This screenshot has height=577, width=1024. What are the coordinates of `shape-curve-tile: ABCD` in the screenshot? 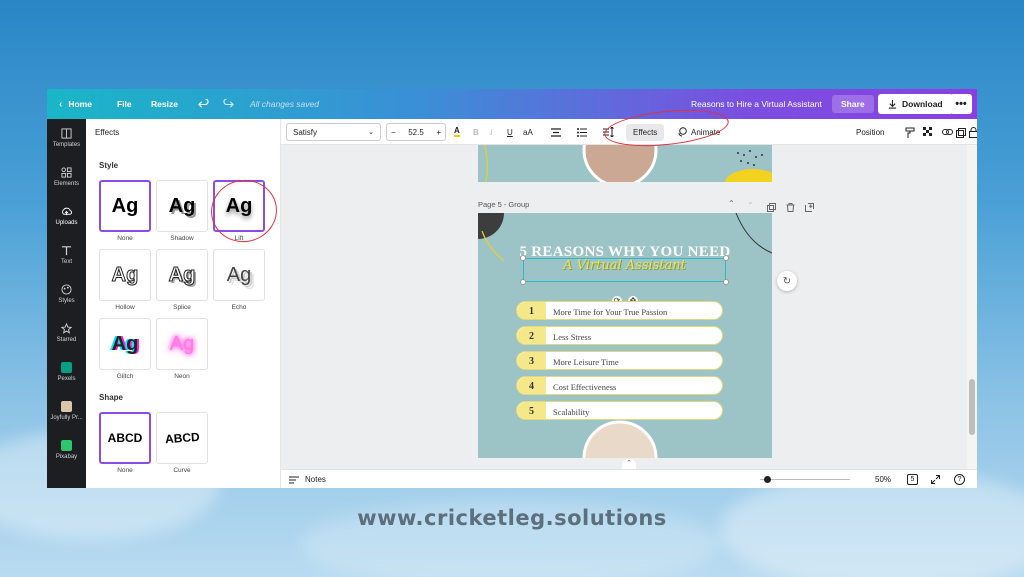 It's located at (182, 438).